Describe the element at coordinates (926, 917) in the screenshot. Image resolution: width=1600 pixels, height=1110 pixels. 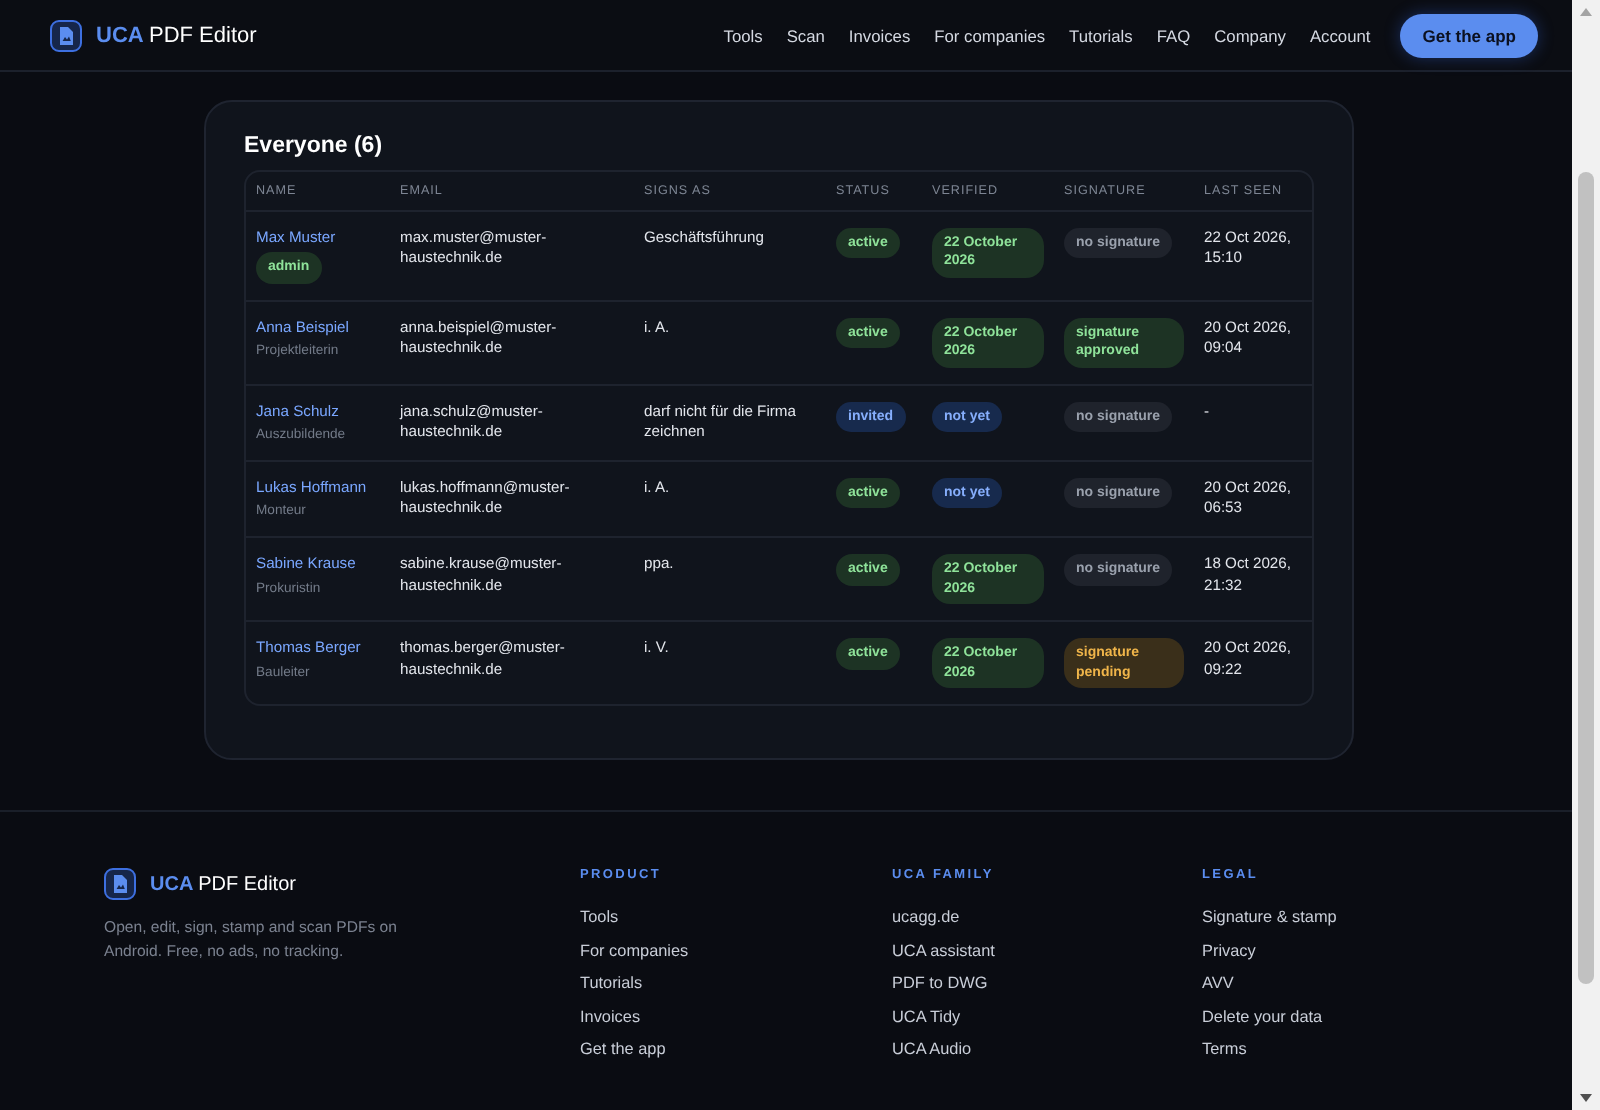
I see `footer-link: ucagg.de` at that location.